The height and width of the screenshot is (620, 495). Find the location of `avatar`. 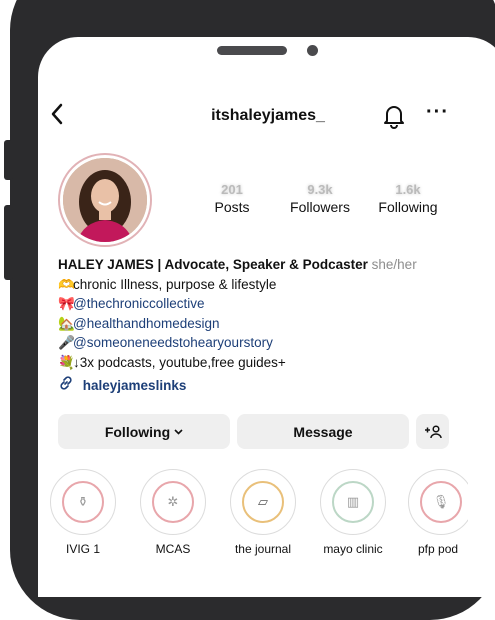

avatar is located at coordinates (105, 200).